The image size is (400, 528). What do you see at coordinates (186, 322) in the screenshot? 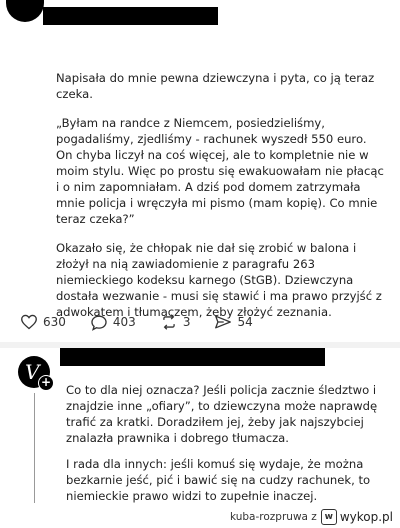
I see `repost-count: 3` at bounding box center [186, 322].